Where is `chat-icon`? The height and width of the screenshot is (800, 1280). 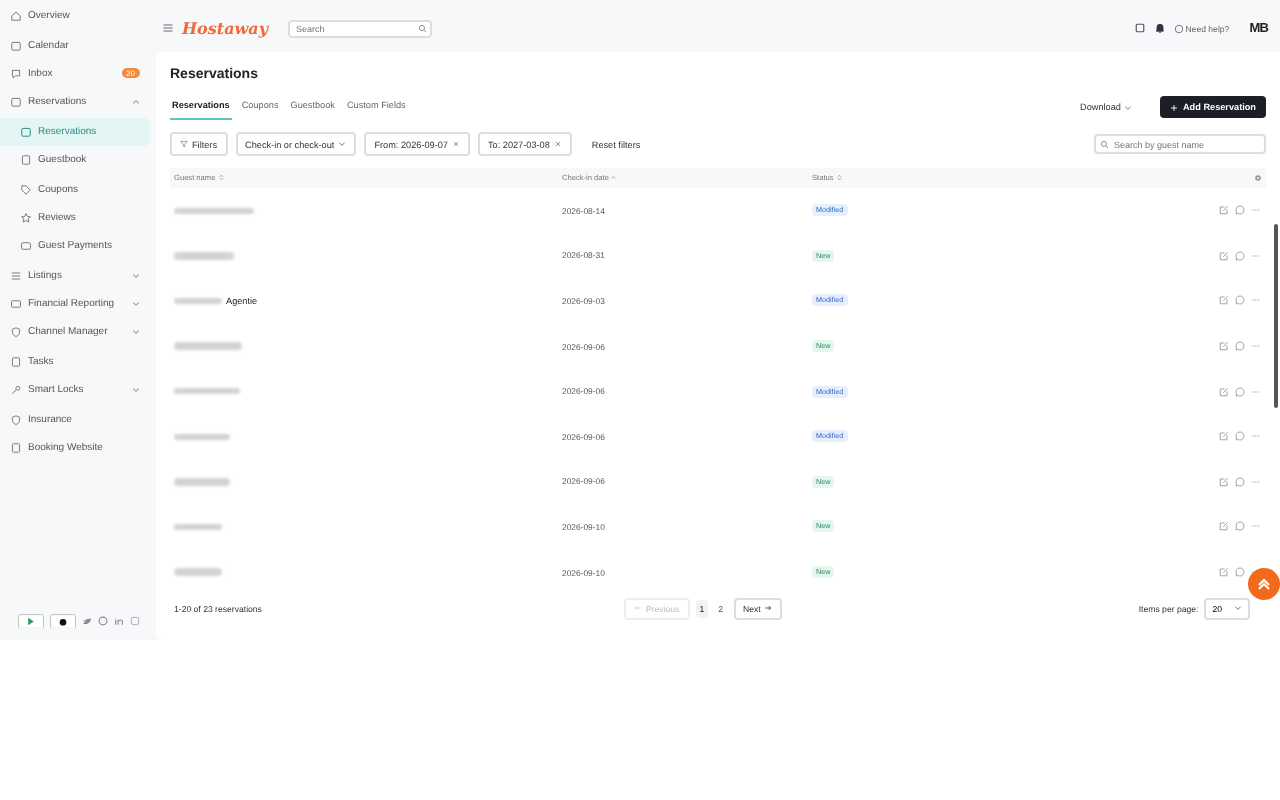 chat-icon is located at coordinates (16, 73).